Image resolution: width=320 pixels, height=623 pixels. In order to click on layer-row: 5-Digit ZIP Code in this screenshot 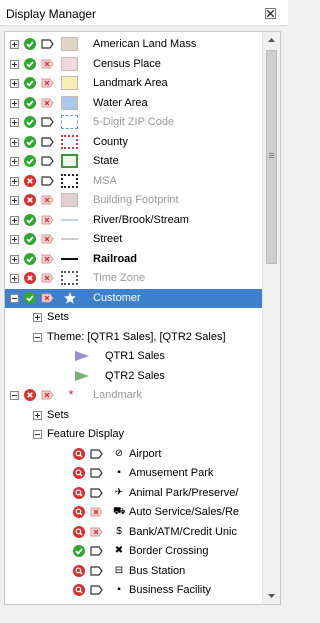, I will do `click(133, 122)`.